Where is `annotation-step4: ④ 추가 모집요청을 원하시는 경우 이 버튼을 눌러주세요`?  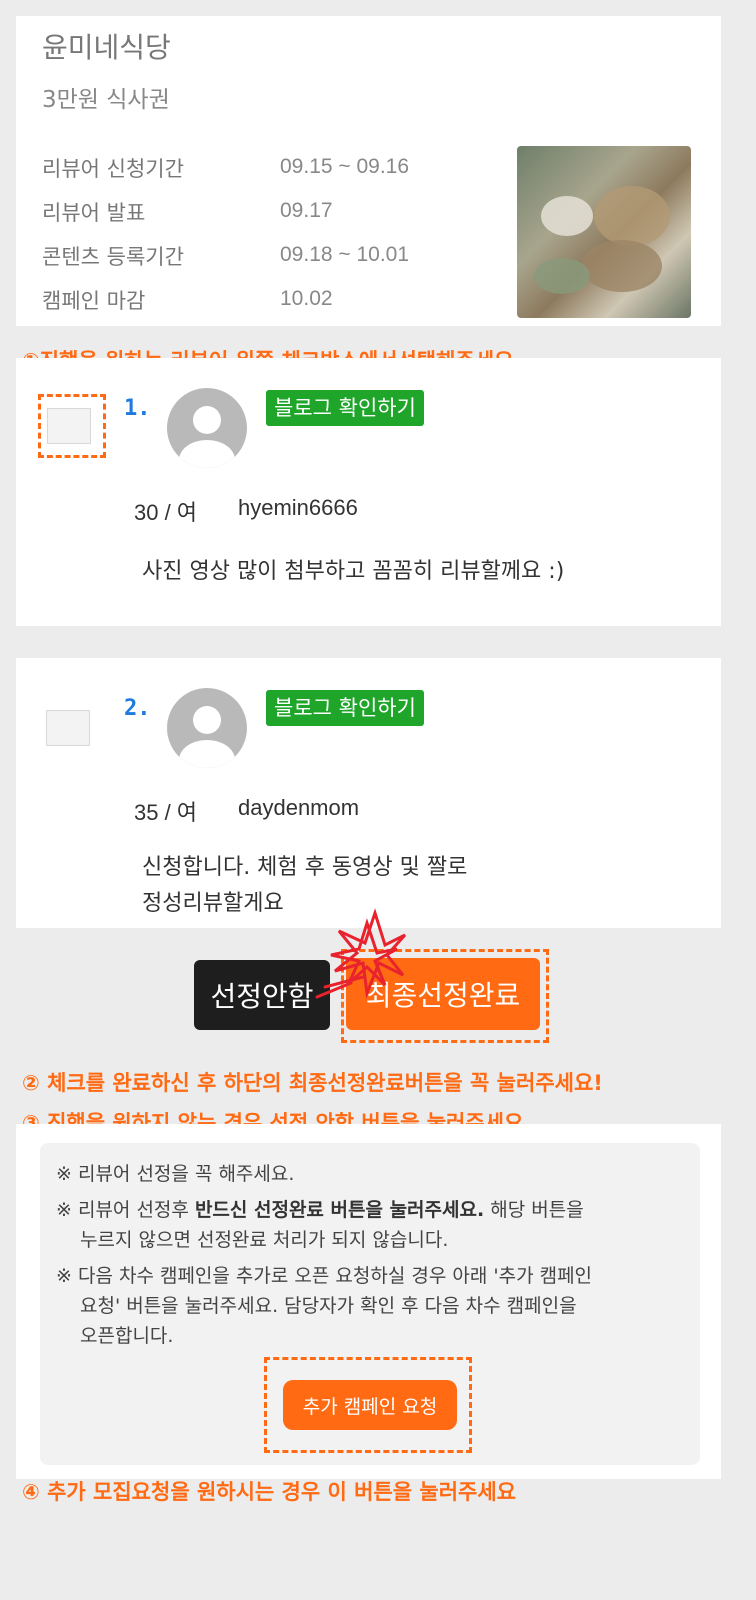
annotation-step4: ④ 추가 모집요청을 원하시는 경우 이 버튼을 눌러주세요 is located at coordinates (269, 1492).